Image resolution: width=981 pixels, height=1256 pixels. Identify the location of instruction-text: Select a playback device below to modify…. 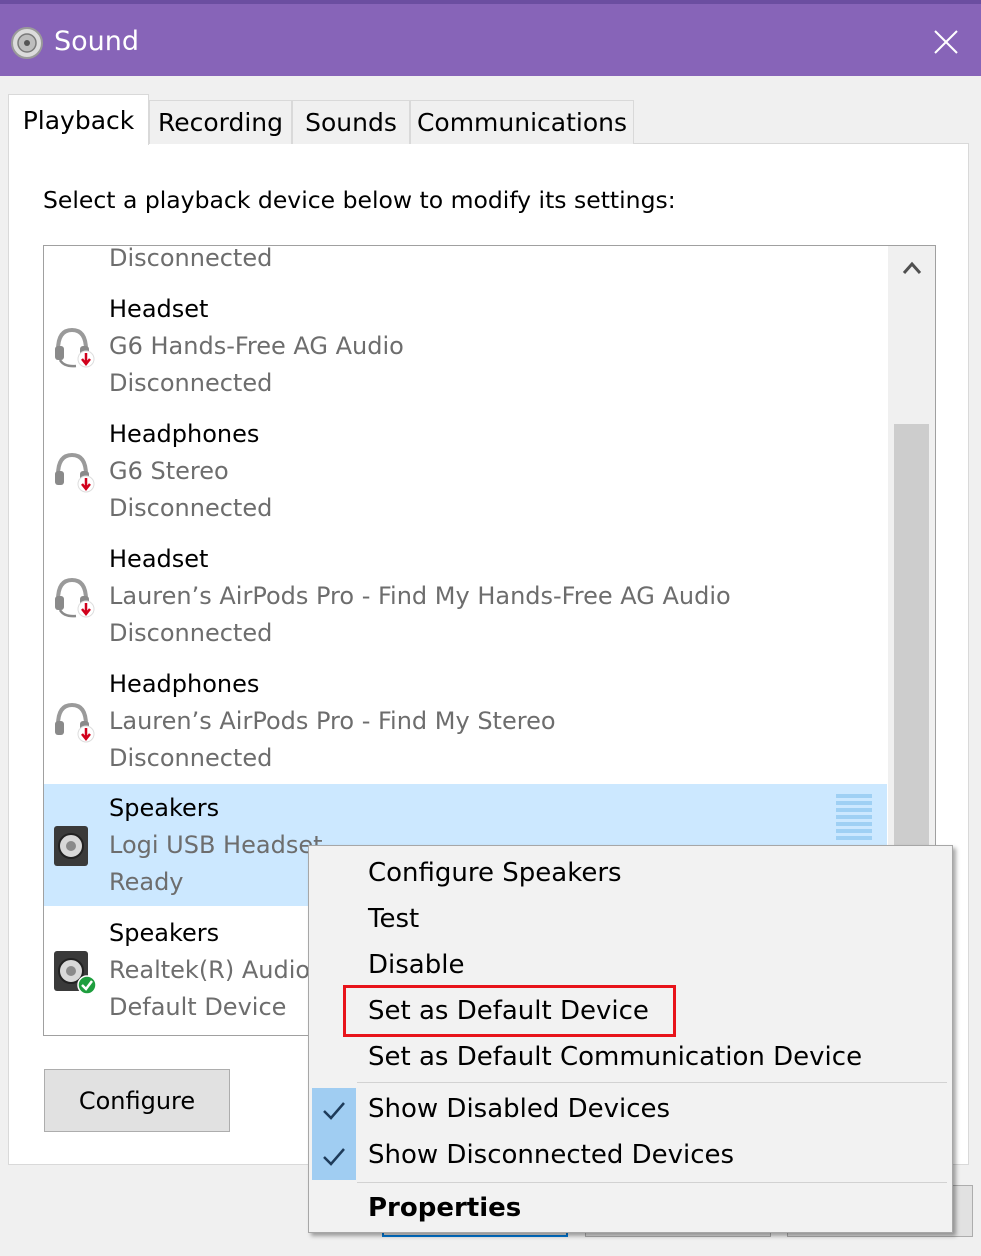
(359, 200).